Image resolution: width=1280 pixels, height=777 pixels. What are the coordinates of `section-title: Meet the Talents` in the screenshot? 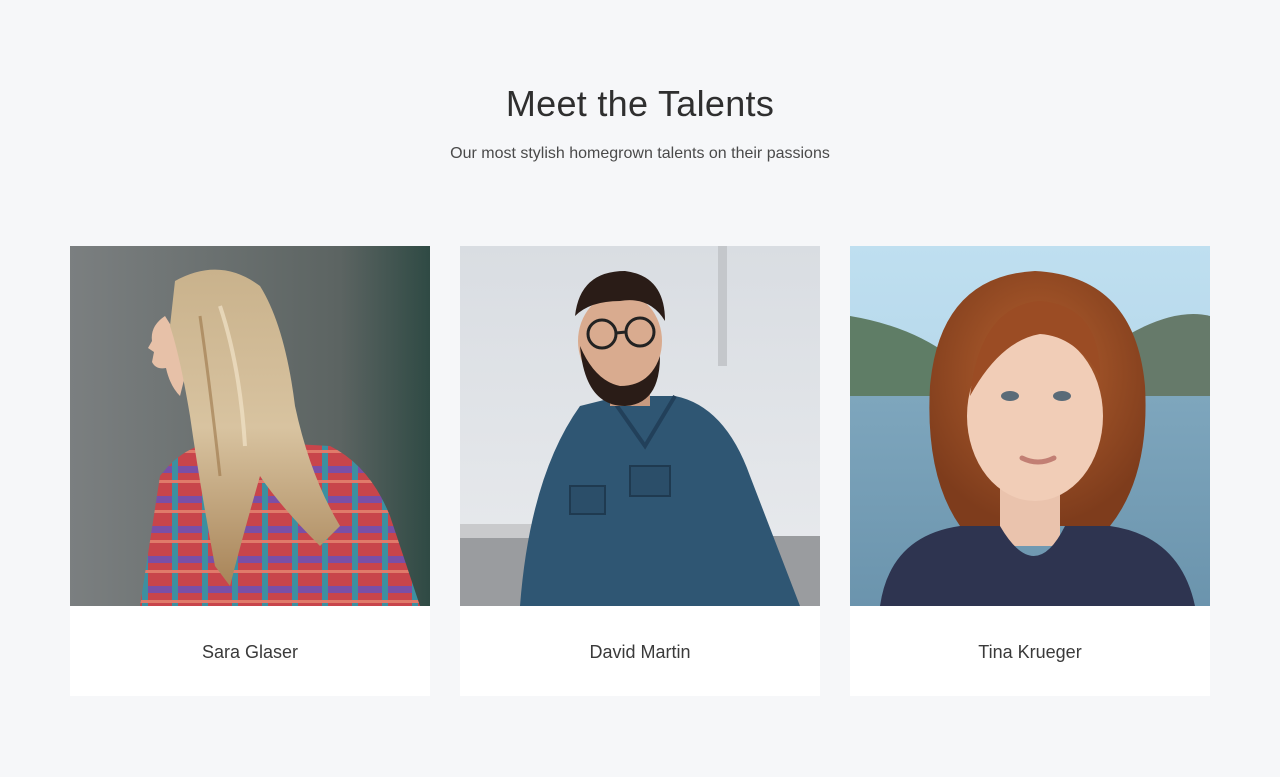 It's located at (640, 103).